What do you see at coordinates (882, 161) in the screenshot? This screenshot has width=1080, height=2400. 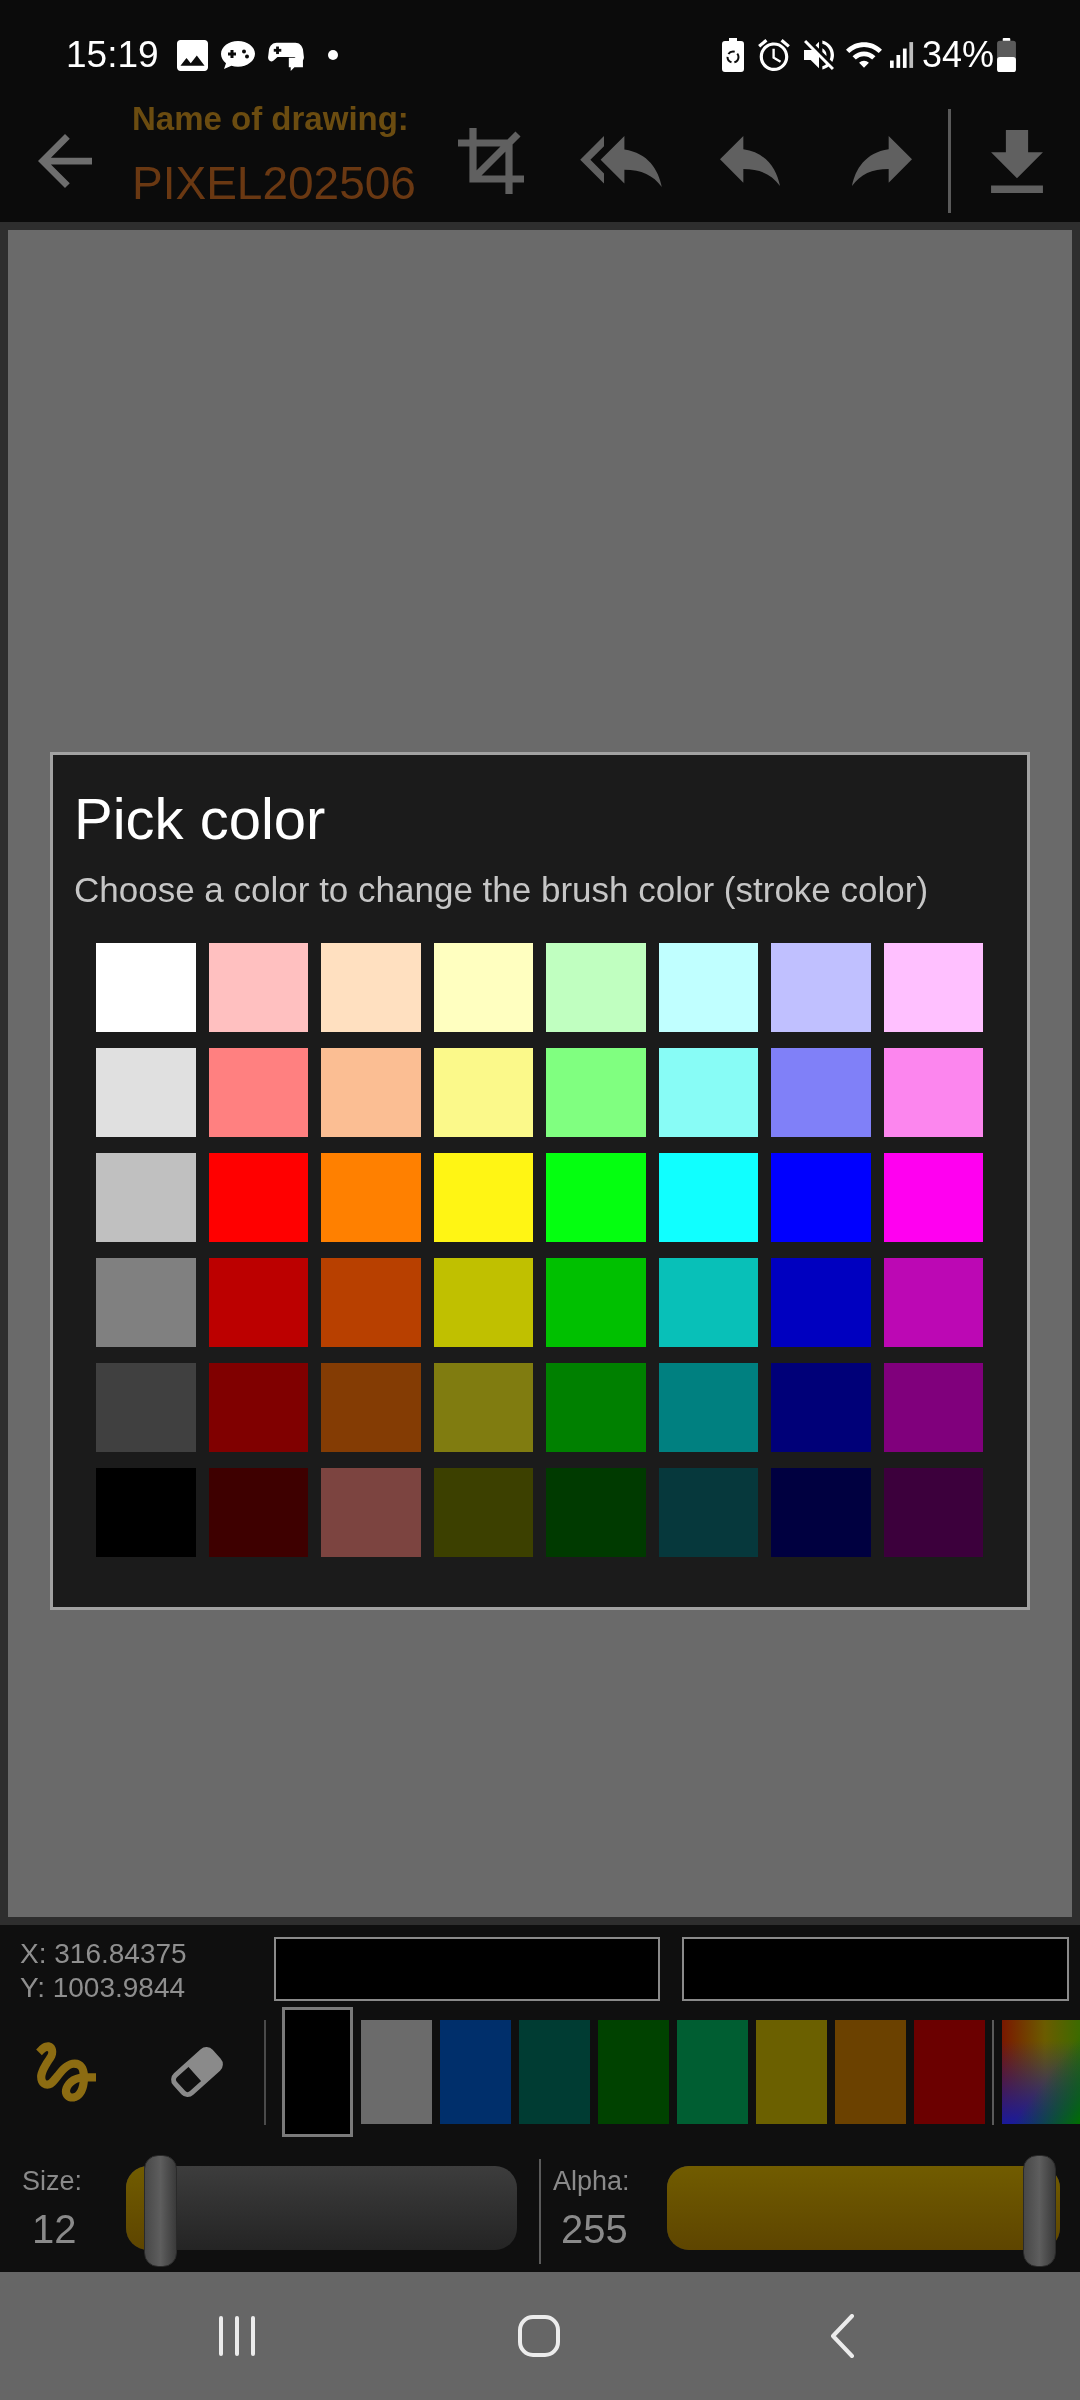 I see `redo-icon` at bounding box center [882, 161].